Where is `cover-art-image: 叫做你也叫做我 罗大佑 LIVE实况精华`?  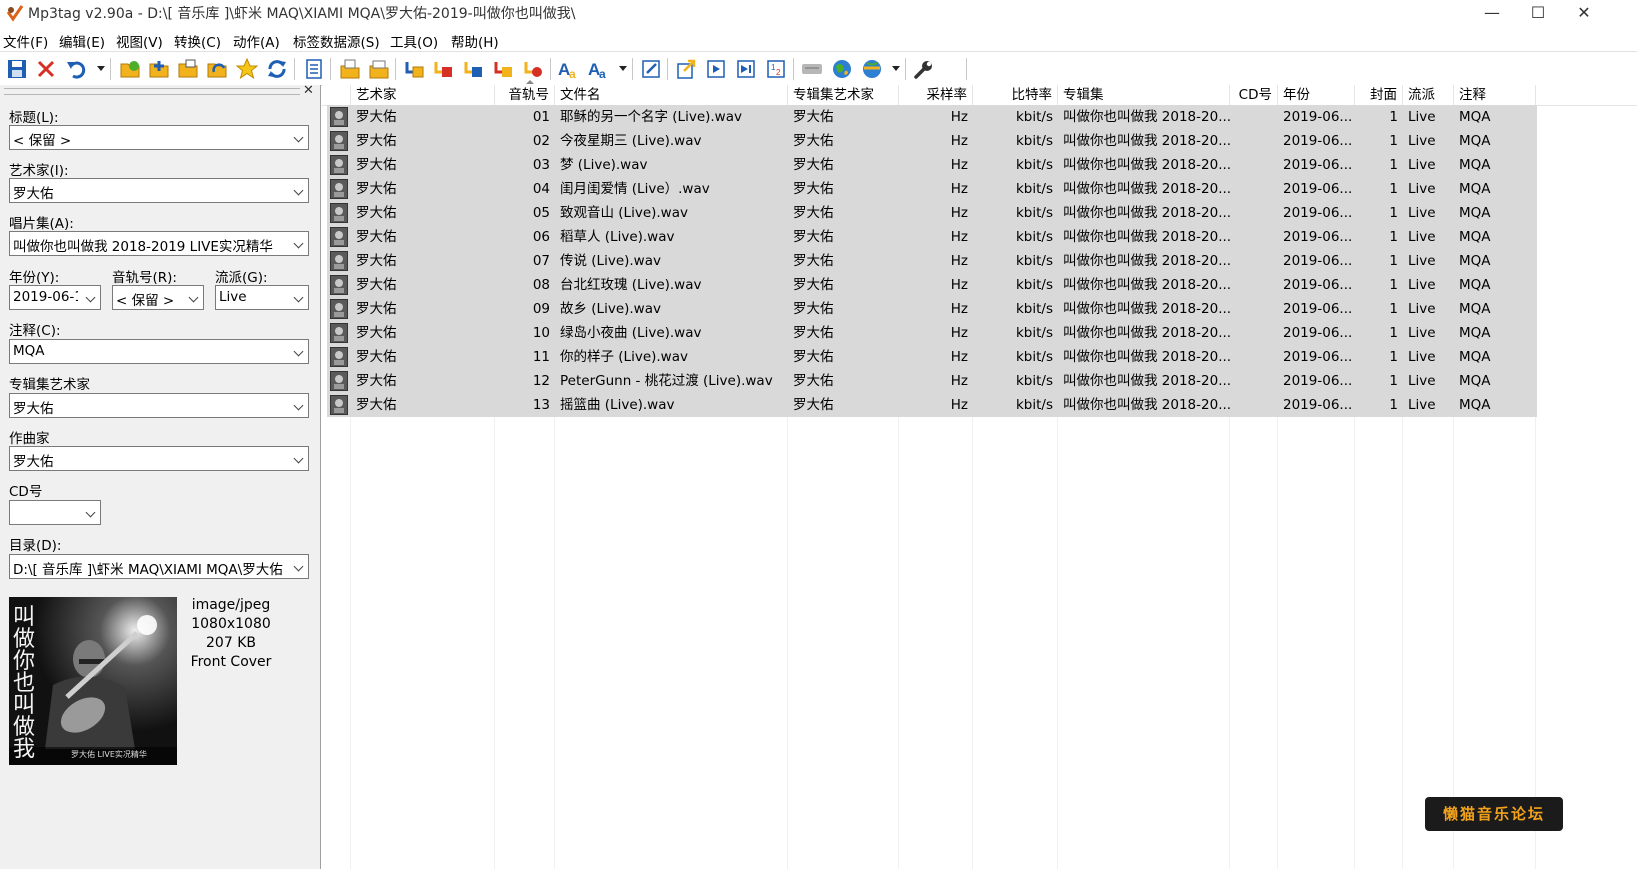
cover-art-image: 叫做你也叫做我 罗大佑 LIVE实况精华 is located at coordinates (93, 681).